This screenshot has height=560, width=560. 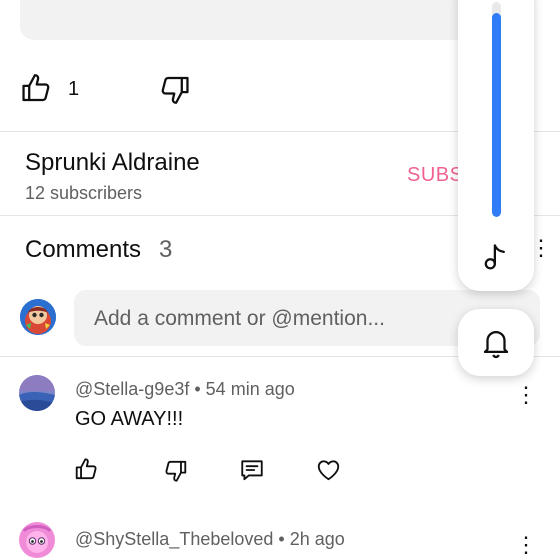 I want to click on comment-dislike-button, so click(x=175, y=471).